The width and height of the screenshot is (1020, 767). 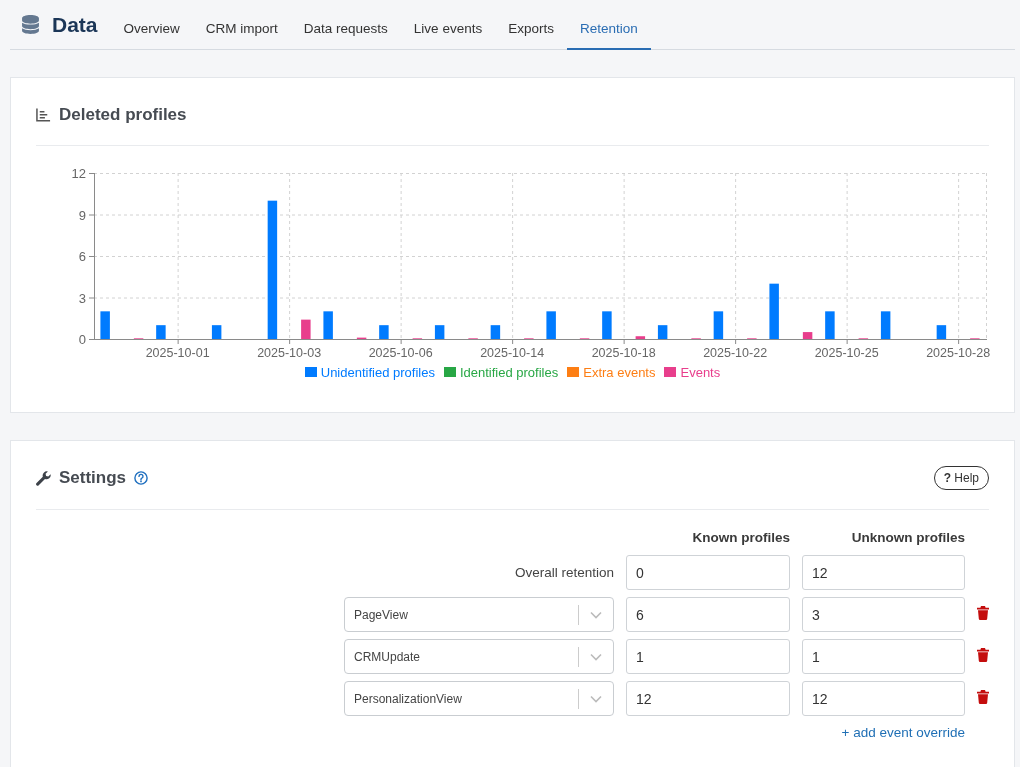 I want to click on help-icon, so click(x=141, y=478).